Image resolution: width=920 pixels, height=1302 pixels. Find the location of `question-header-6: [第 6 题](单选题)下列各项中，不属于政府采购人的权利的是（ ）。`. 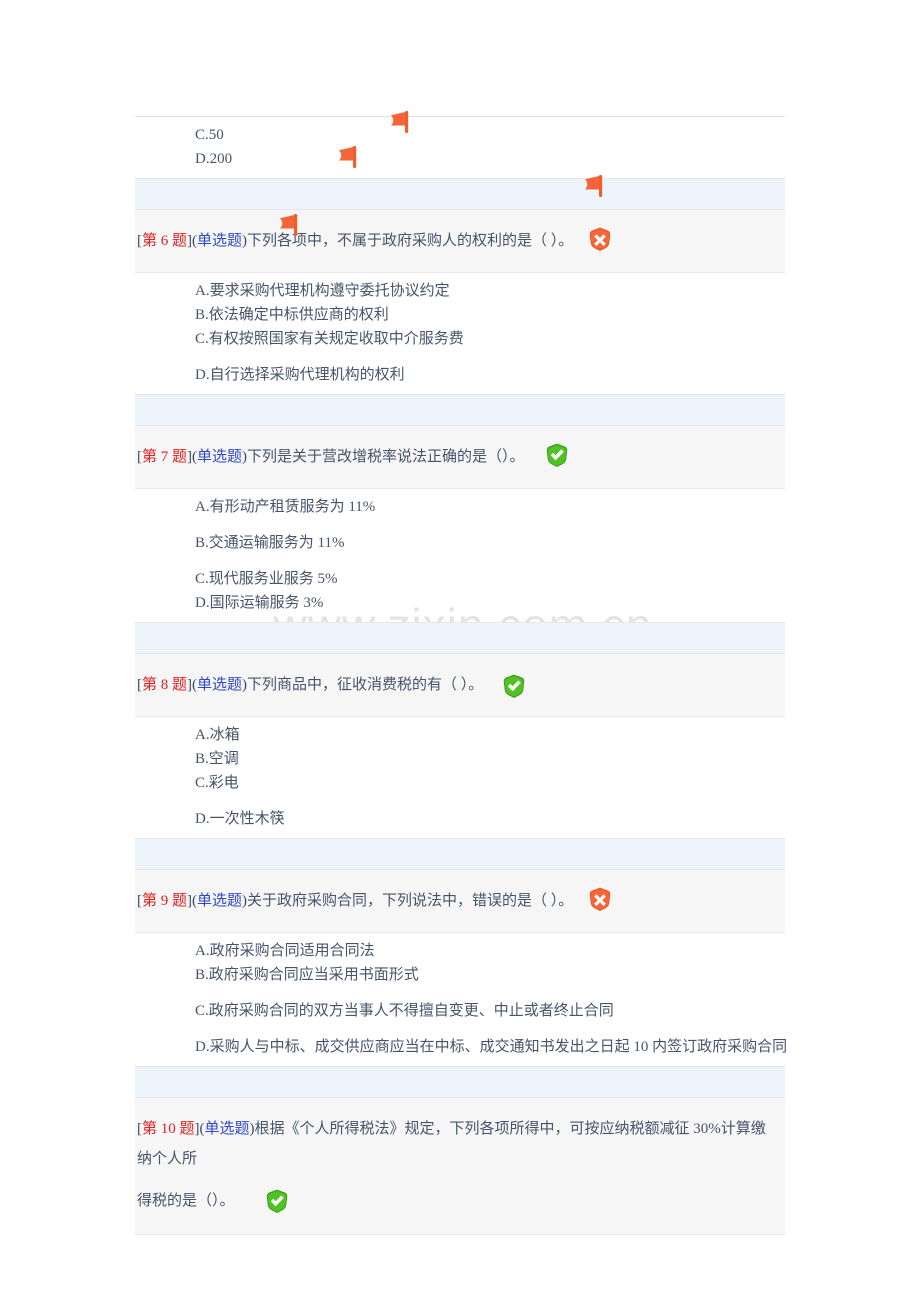

question-header-6: [第 6 题](单选题)下列各项中，不属于政府采购人的权利的是（ ）。 is located at coordinates (460, 241).